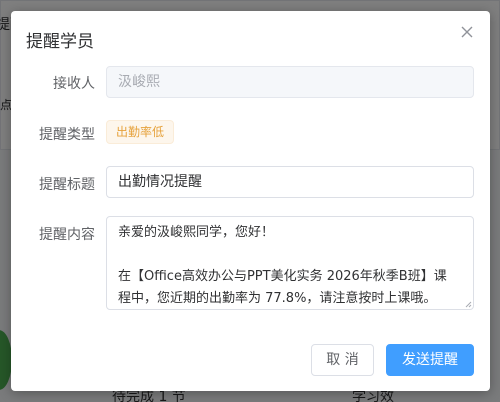 This screenshot has width=500, height=402. Describe the element at coordinates (290, 82) in the screenshot. I see `recipient-field: 汲峻熙` at that location.